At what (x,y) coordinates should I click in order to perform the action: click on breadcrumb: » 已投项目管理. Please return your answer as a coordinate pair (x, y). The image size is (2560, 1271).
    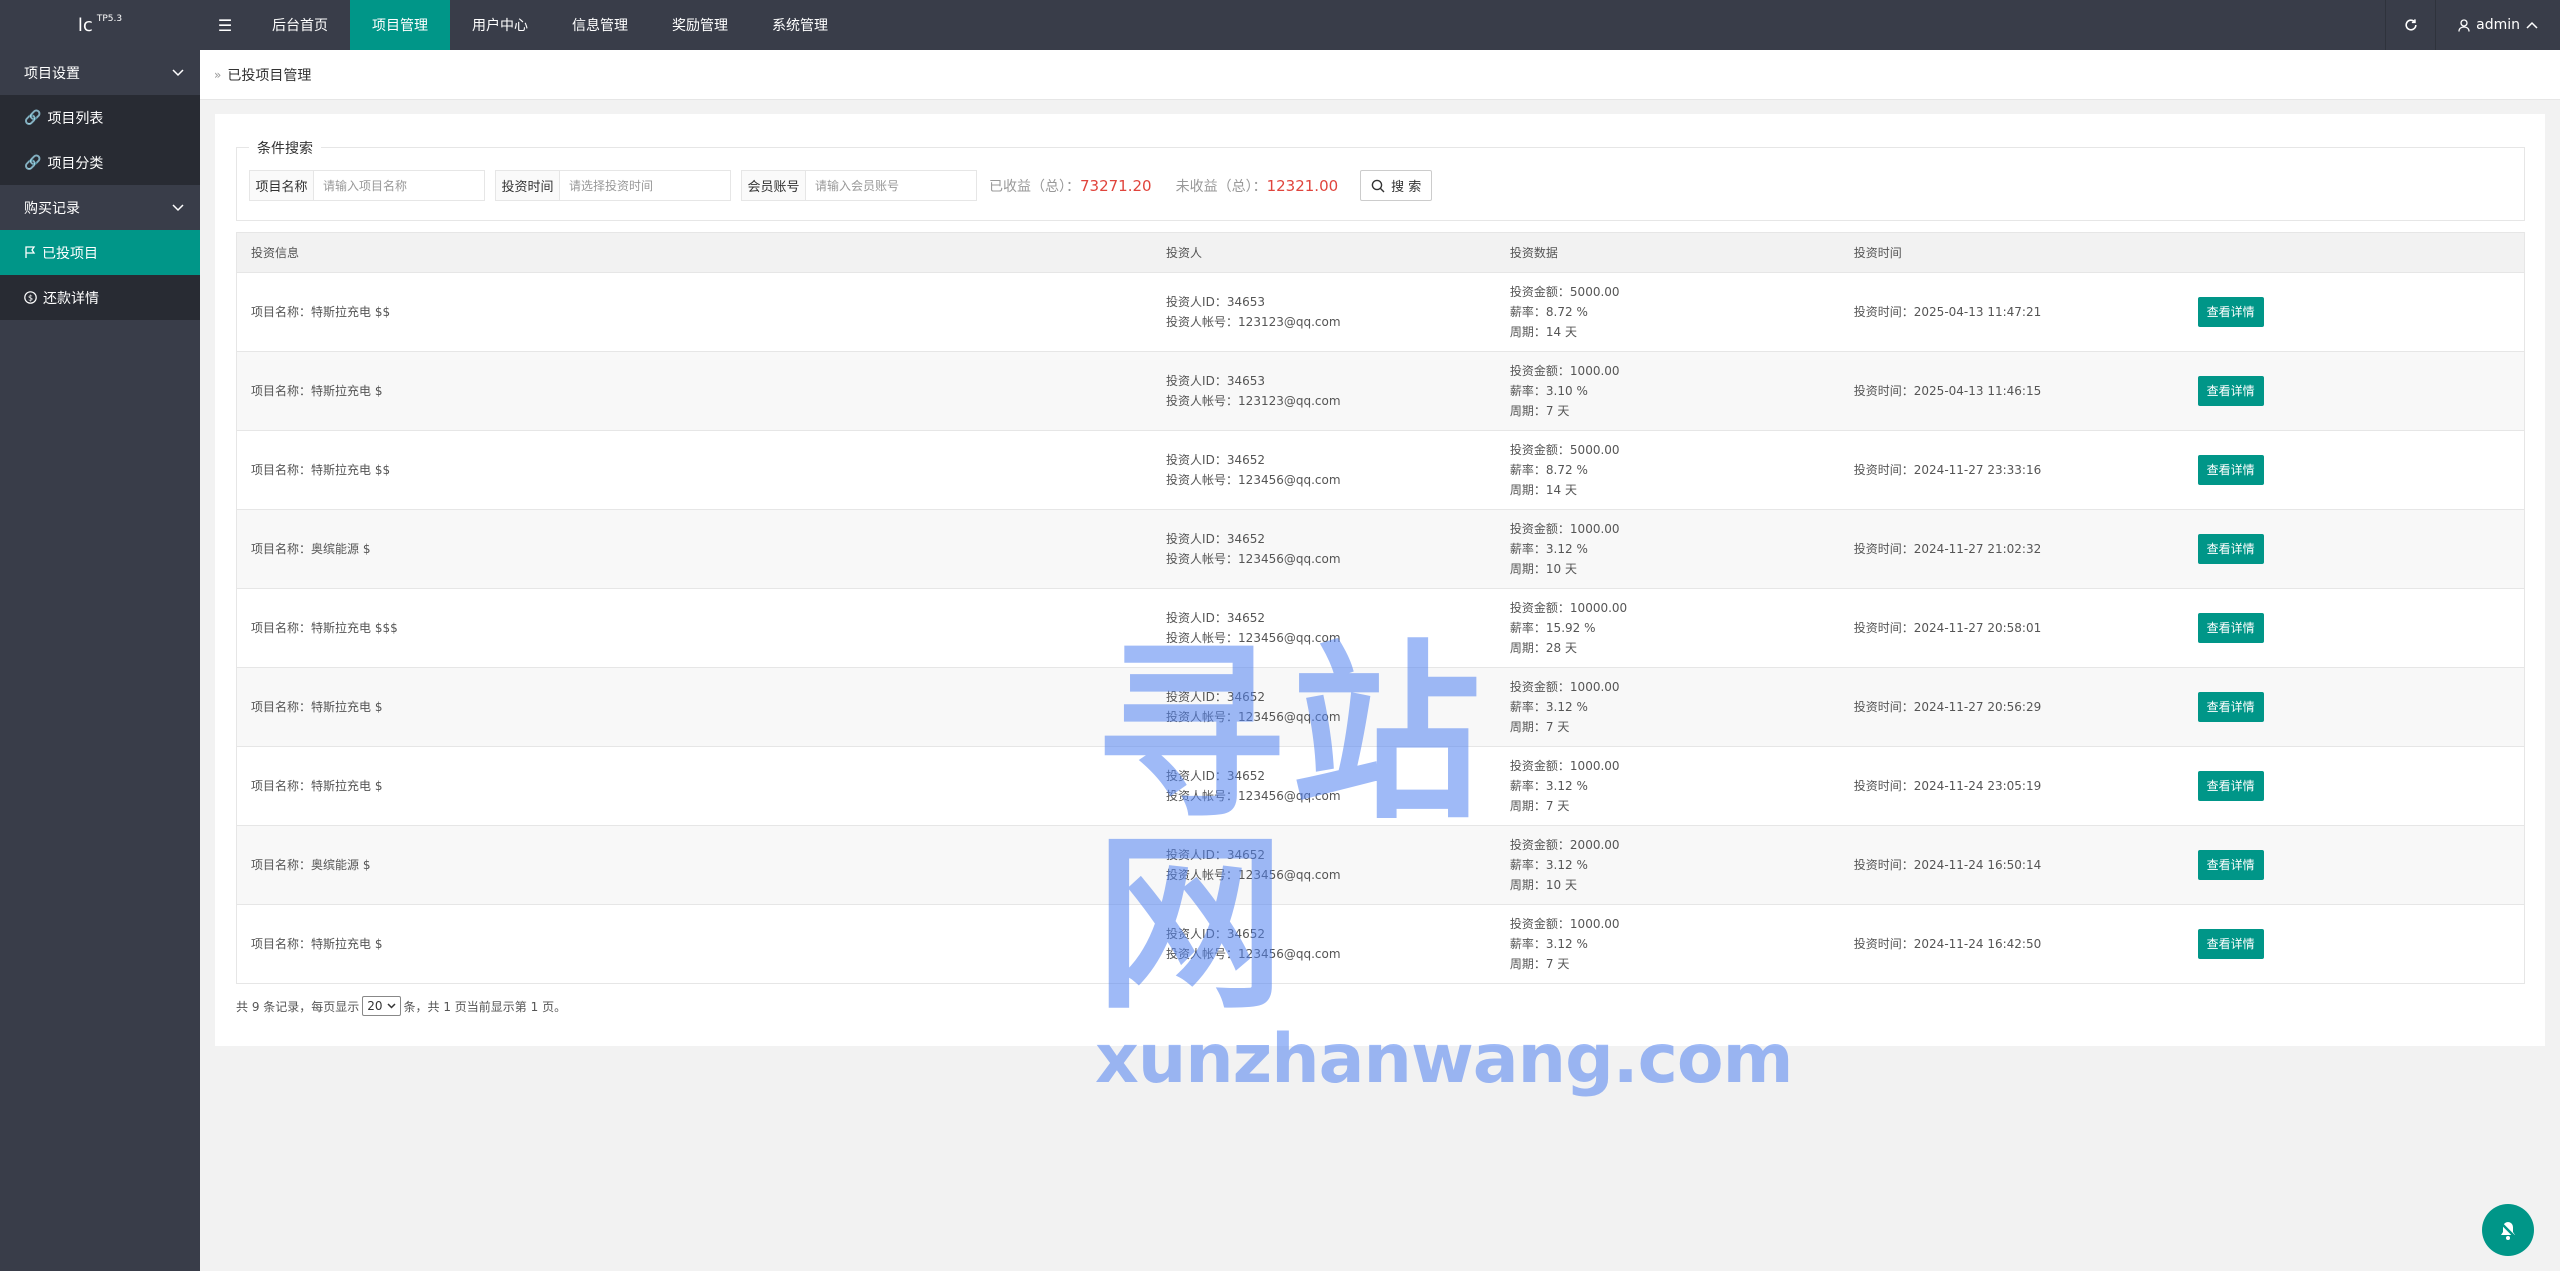
    Looking at the image, I should click on (1380, 75).